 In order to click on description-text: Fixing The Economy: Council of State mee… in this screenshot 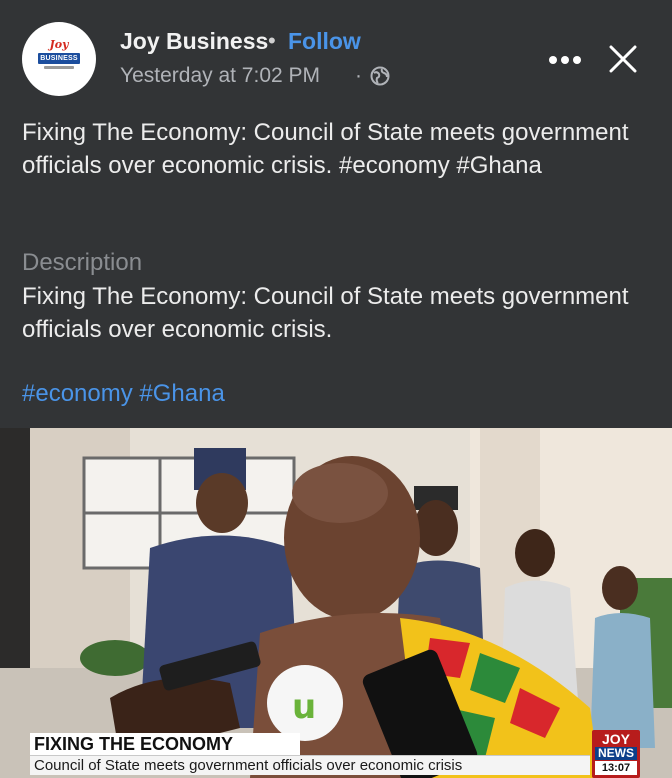, I will do `click(325, 313)`.